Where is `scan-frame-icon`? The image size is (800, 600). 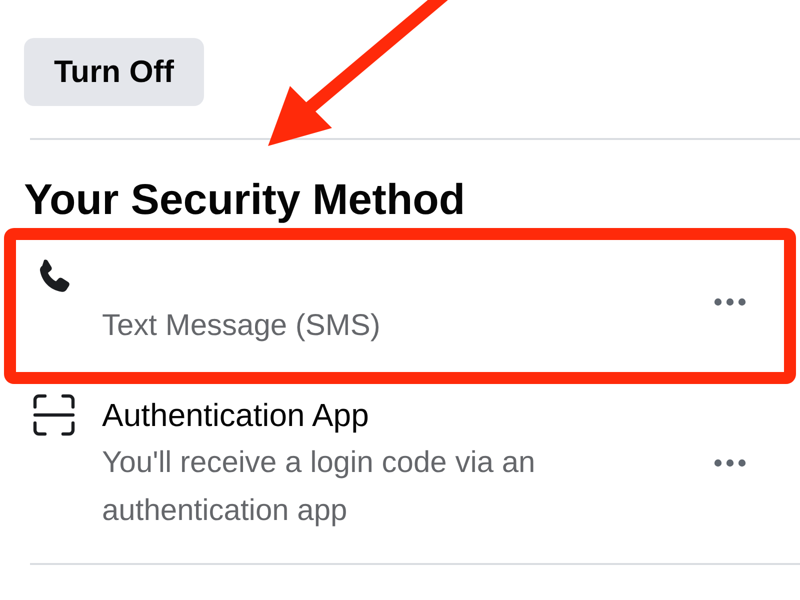 scan-frame-icon is located at coordinates (54, 415).